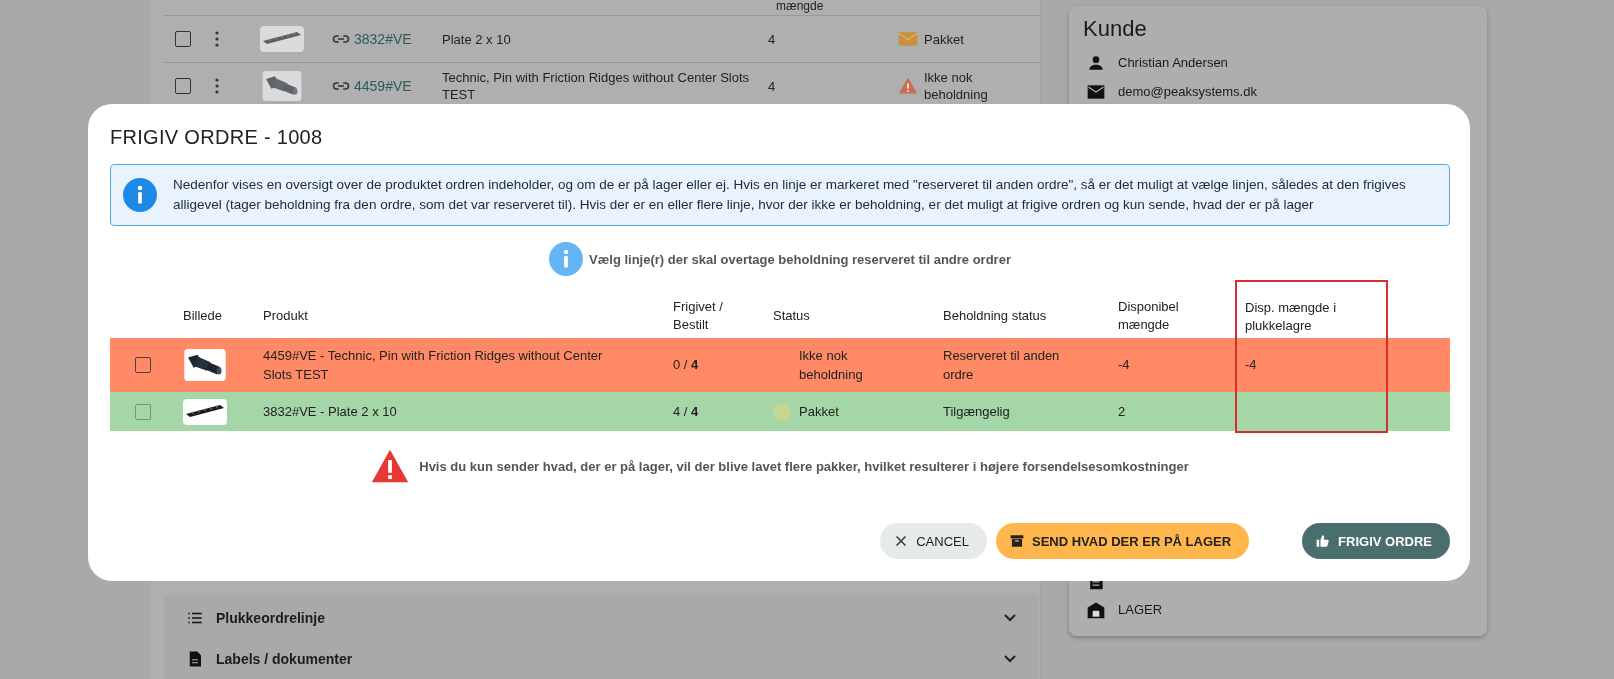  I want to click on warning-text: Hvis du kun sender hvad, der er på lager, vil der blive lavet flere pakker, hvilket resulterer i højere forsendelsesomkostninger, so click(804, 466).